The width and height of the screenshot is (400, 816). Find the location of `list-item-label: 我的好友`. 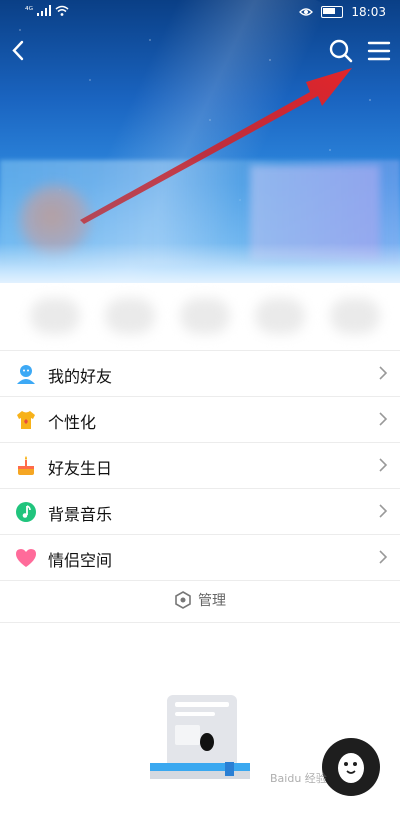

list-item-label: 我的好友 is located at coordinates (80, 376).